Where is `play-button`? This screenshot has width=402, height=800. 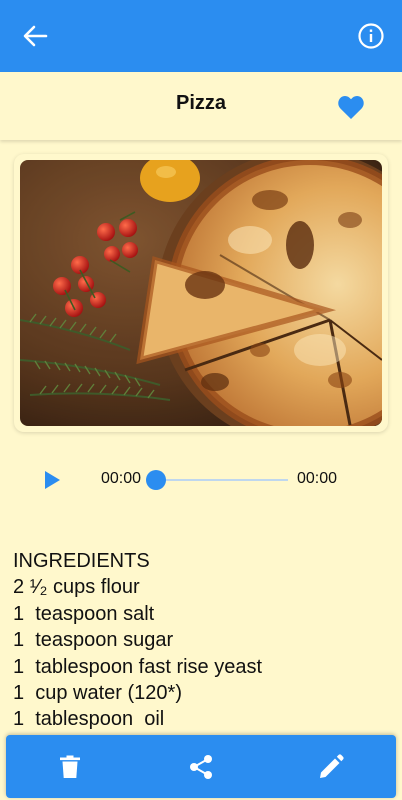
play-button is located at coordinates (52, 480).